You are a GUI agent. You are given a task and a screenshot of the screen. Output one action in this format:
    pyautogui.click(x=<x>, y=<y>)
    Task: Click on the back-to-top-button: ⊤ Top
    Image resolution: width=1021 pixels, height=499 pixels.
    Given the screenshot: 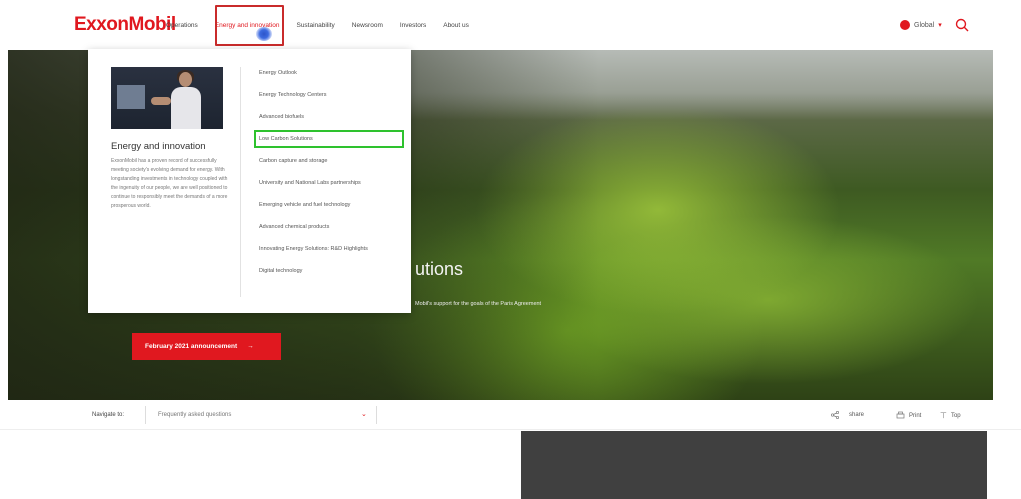 What is the action you would take?
    pyautogui.click(x=950, y=415)
    